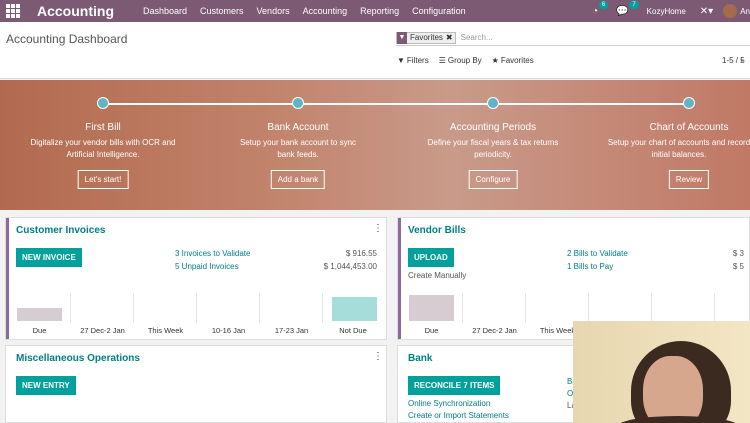  I want to click on menu-customers: Customers, so click(222, 11).